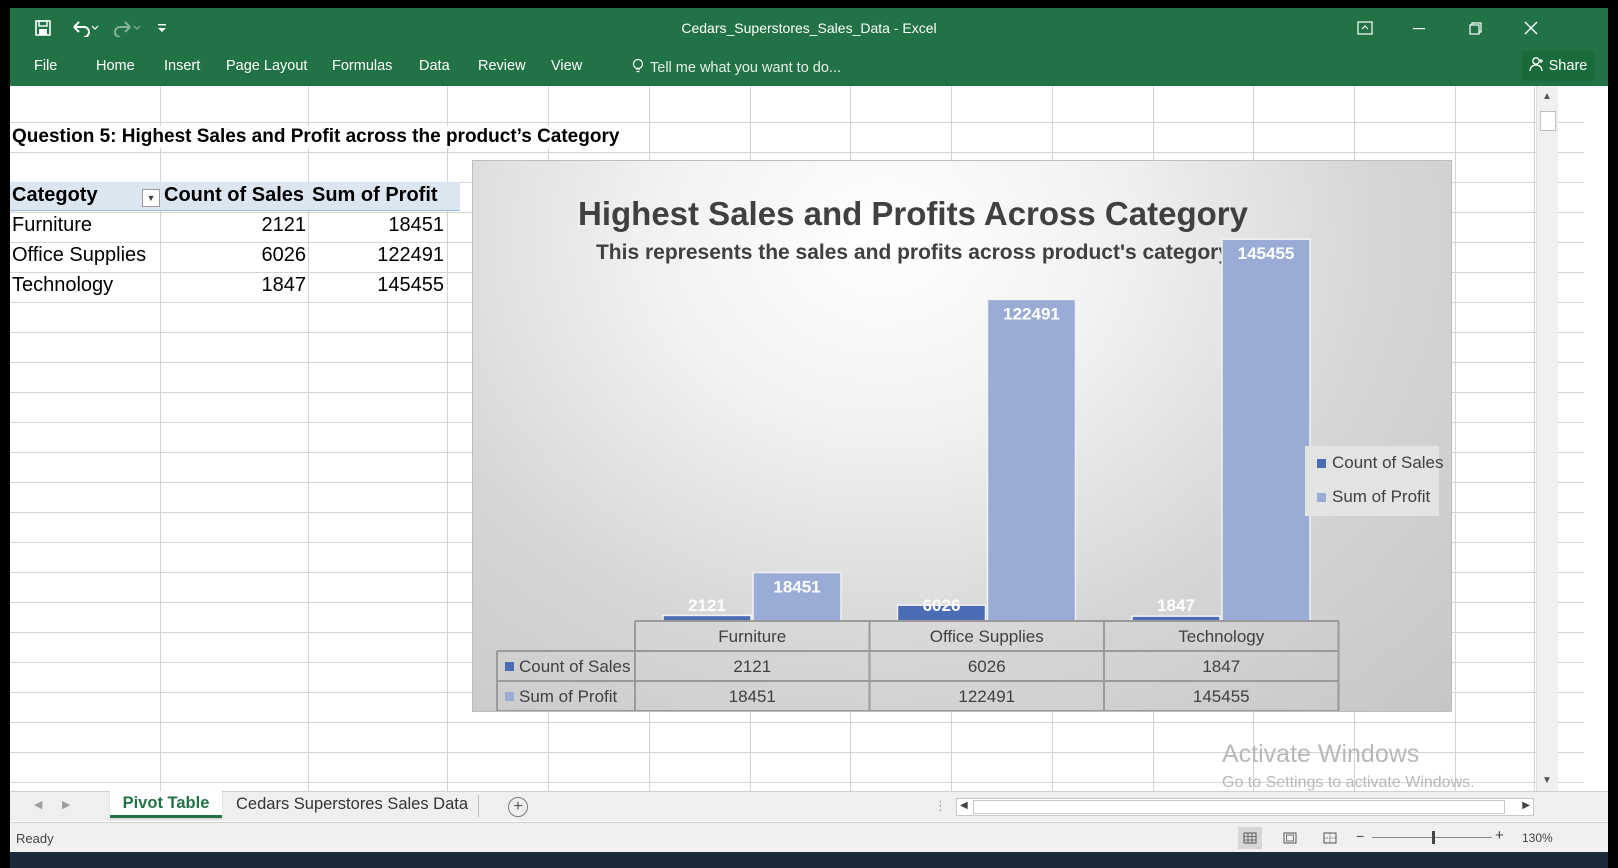 The image size is (1618, 868). What do you see at coordinates (1381, 496) in the screenshot?
I see `legend-label-profit: Sum of Profit` at bounding box center [1381, 496].